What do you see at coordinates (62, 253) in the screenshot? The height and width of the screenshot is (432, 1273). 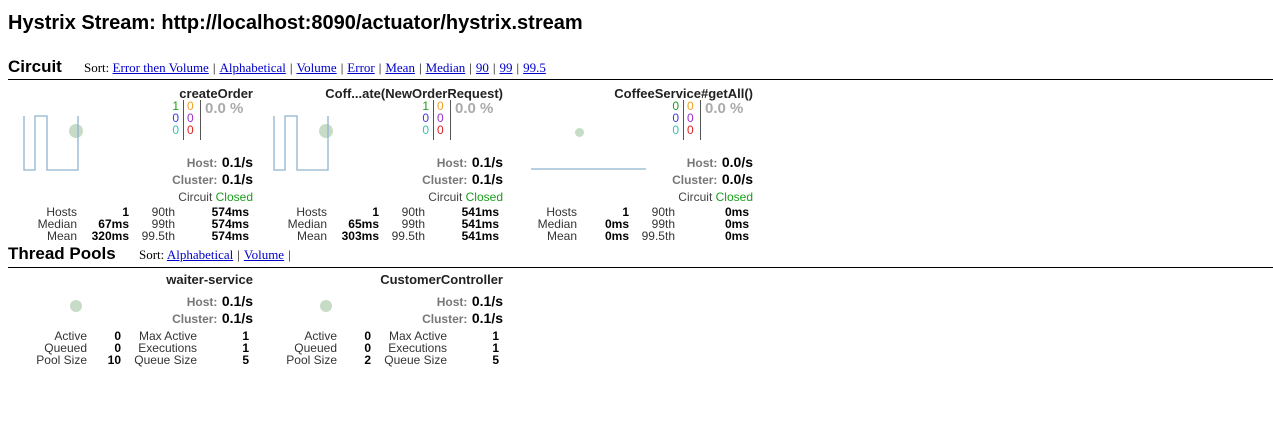 I see `threadpool-section-title: Thread Pools` at bounding box center [62, 253].